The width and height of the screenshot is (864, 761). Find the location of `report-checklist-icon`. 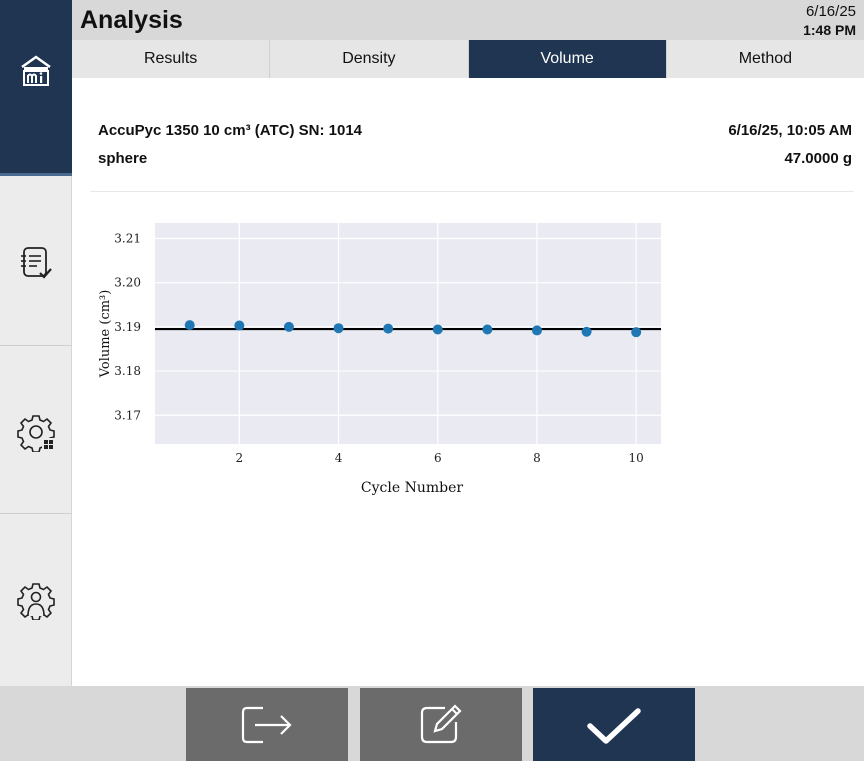

report-checklist-icon is located at coordinates (36, 263).